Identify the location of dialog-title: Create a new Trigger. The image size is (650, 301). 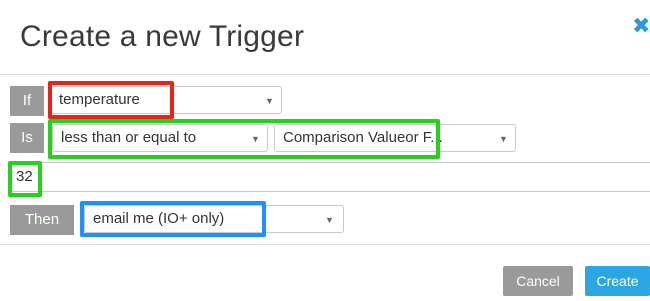
(162, 36).